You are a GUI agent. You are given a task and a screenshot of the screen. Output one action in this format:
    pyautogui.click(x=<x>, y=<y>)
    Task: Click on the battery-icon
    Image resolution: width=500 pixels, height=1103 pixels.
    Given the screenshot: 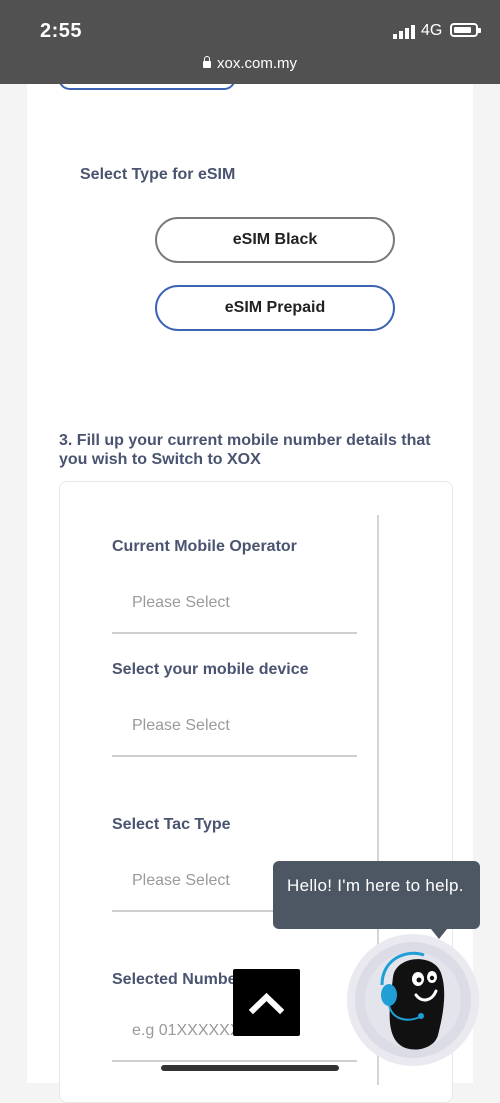 What is the action you would take?
    pyautogui.click(x=465, y=30)
    